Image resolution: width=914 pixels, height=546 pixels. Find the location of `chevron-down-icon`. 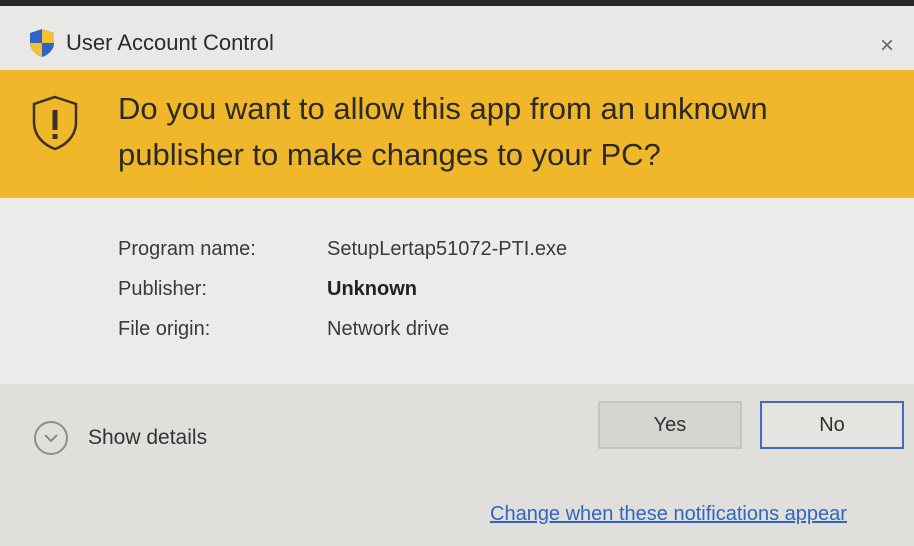

chevron-down-icon is located at coordinates (51, 438).